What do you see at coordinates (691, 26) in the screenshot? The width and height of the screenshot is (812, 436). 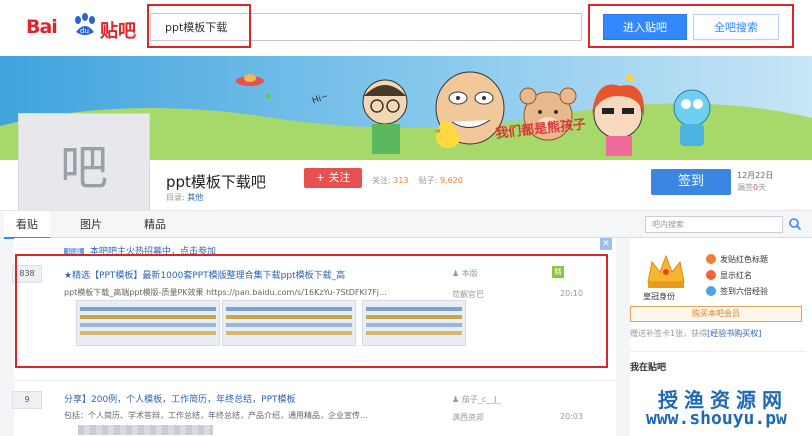 I see `annotation-frame-buttons` at bounding box center [691, 26].